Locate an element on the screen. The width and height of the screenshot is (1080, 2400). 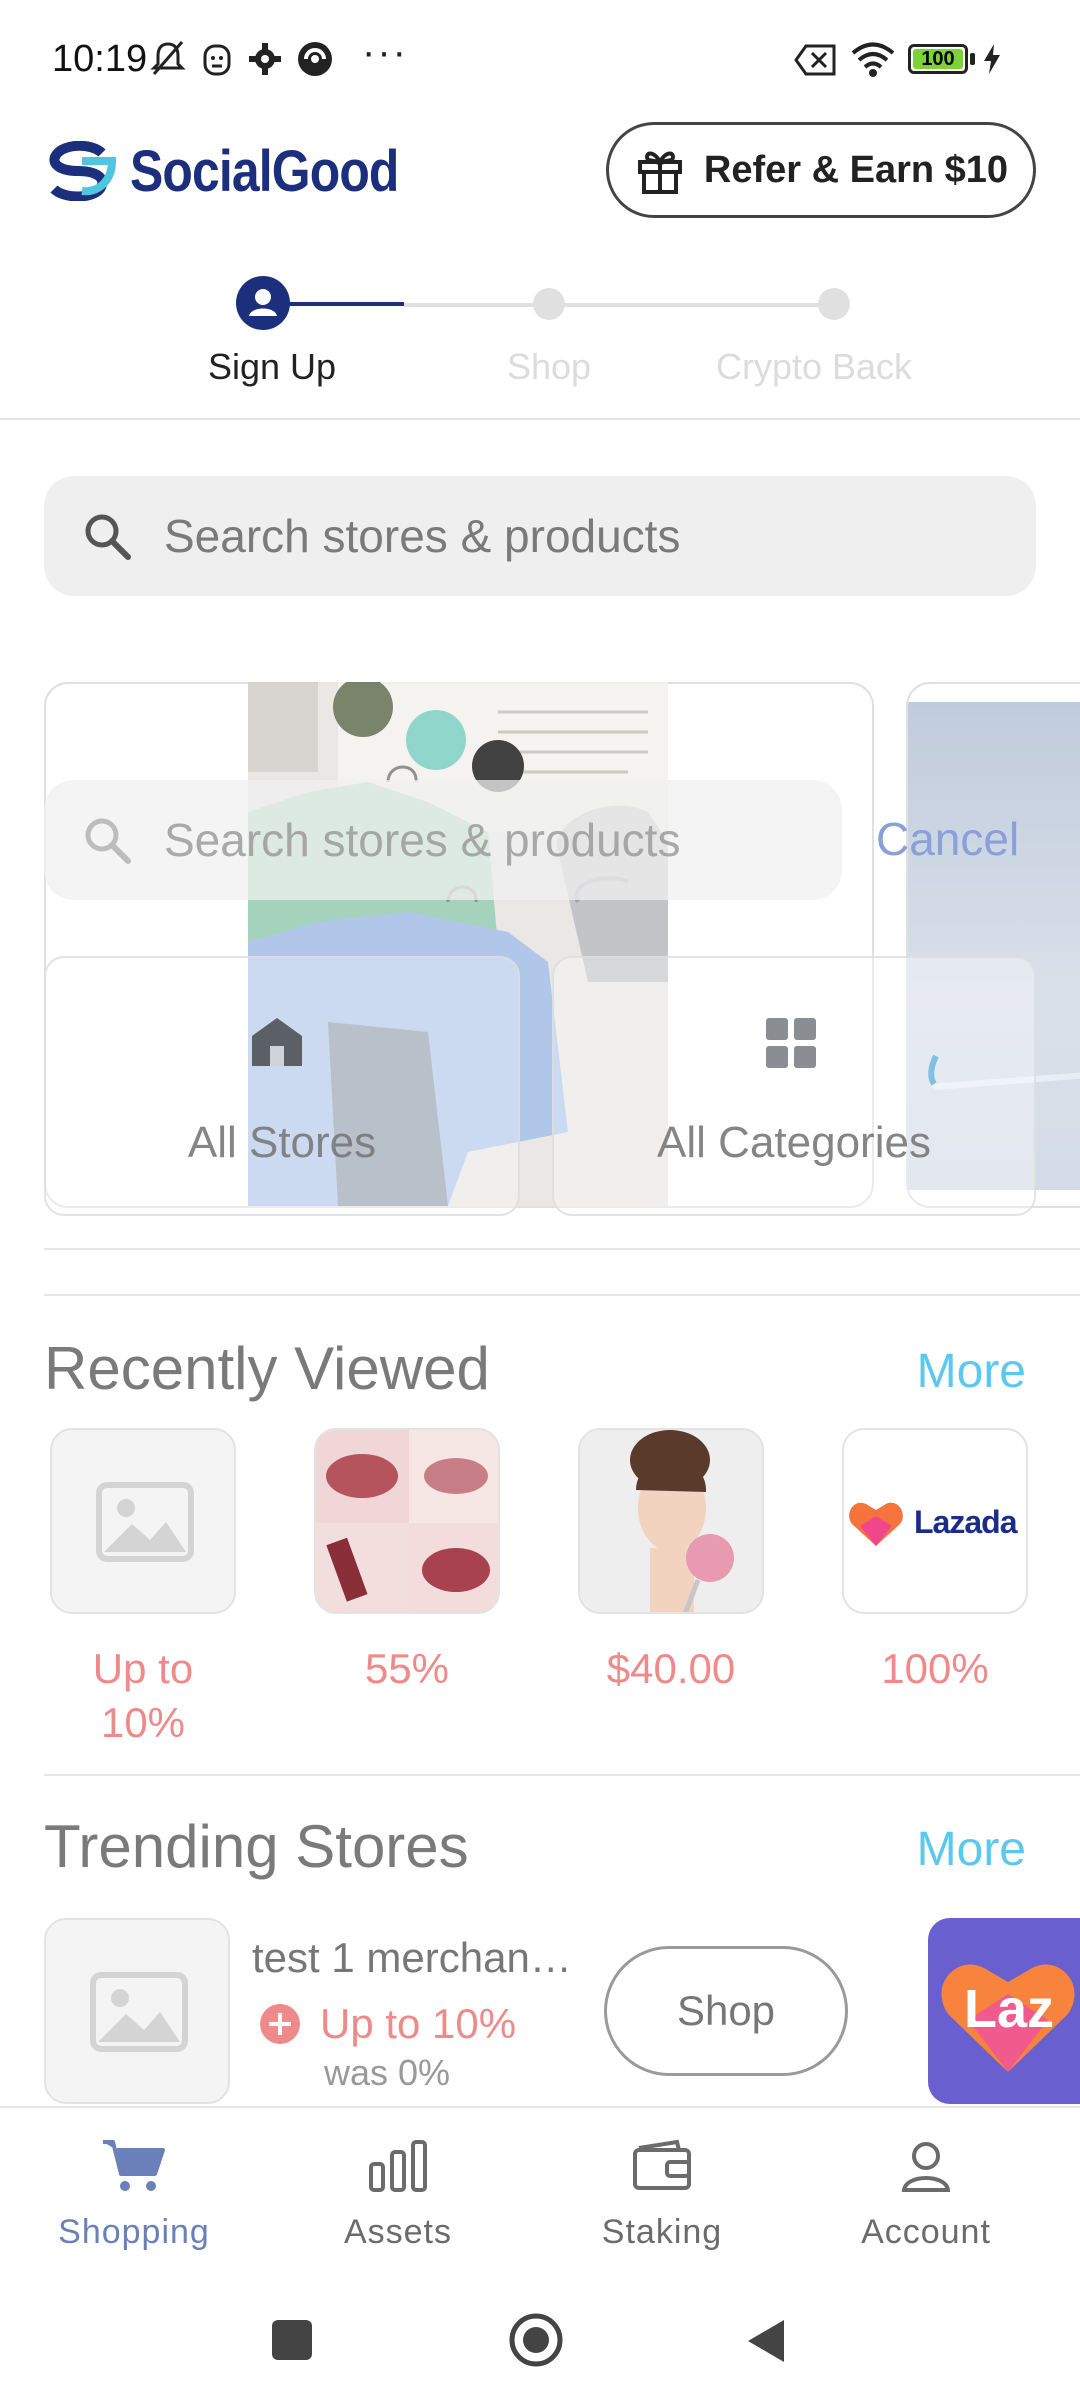
recently-viewed-more-link: More is located at coordinates (971, 1371).